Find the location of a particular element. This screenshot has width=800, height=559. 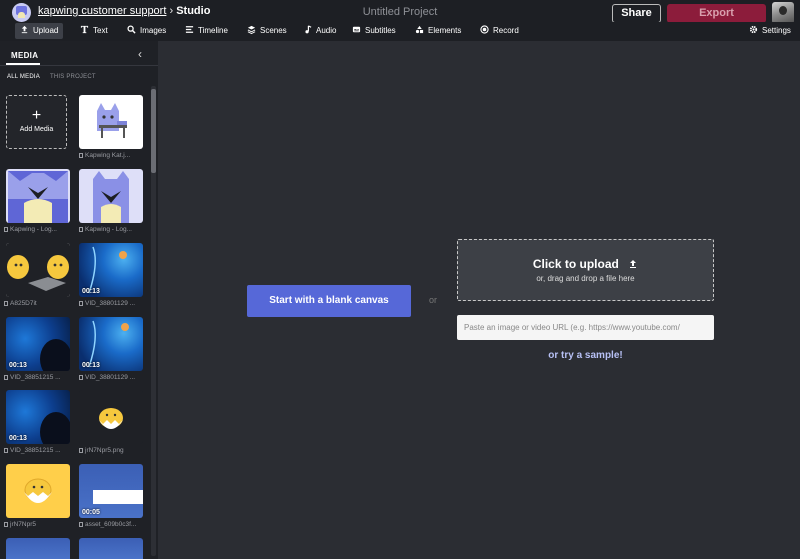

music-note-icon is located at coordinates (307, 29).